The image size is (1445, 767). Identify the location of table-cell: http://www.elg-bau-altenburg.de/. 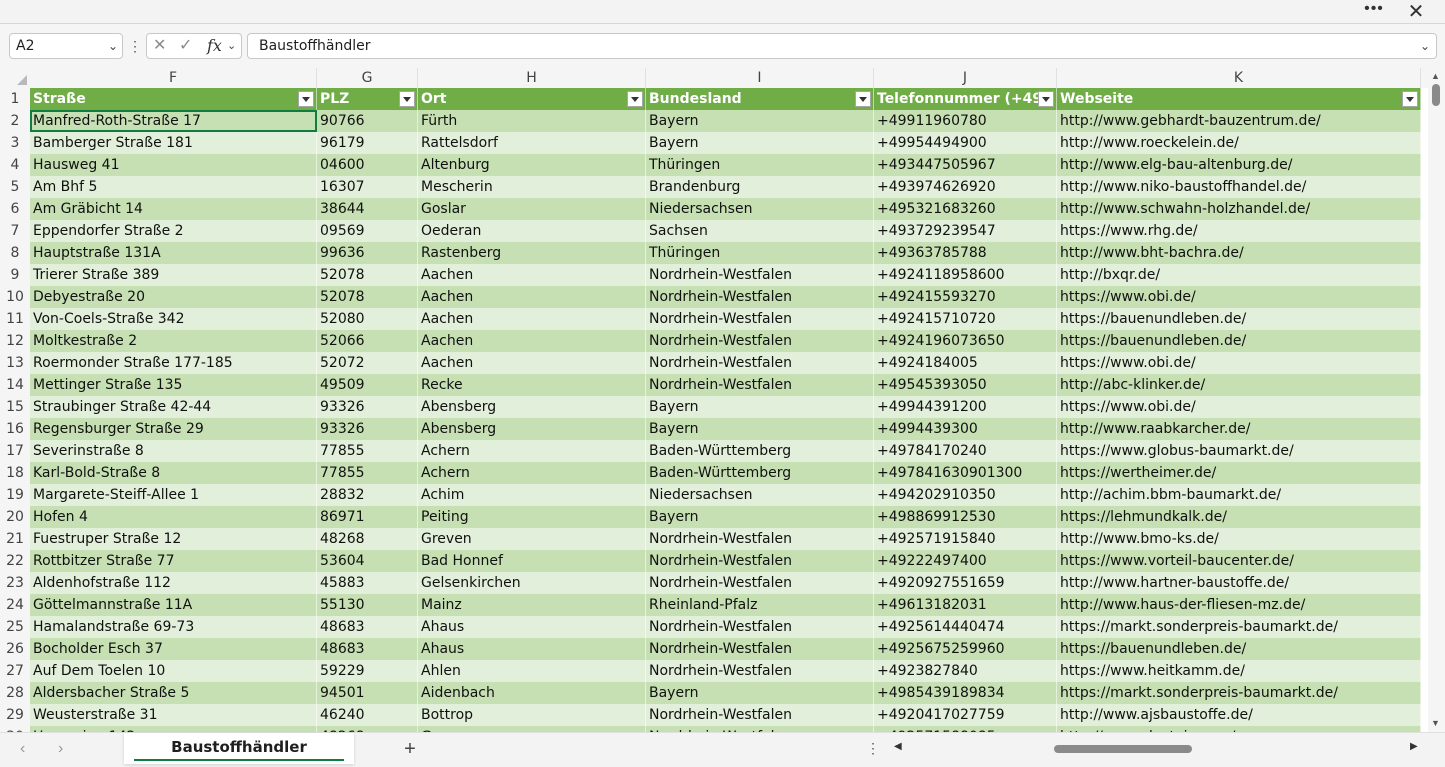
(1239, 165).